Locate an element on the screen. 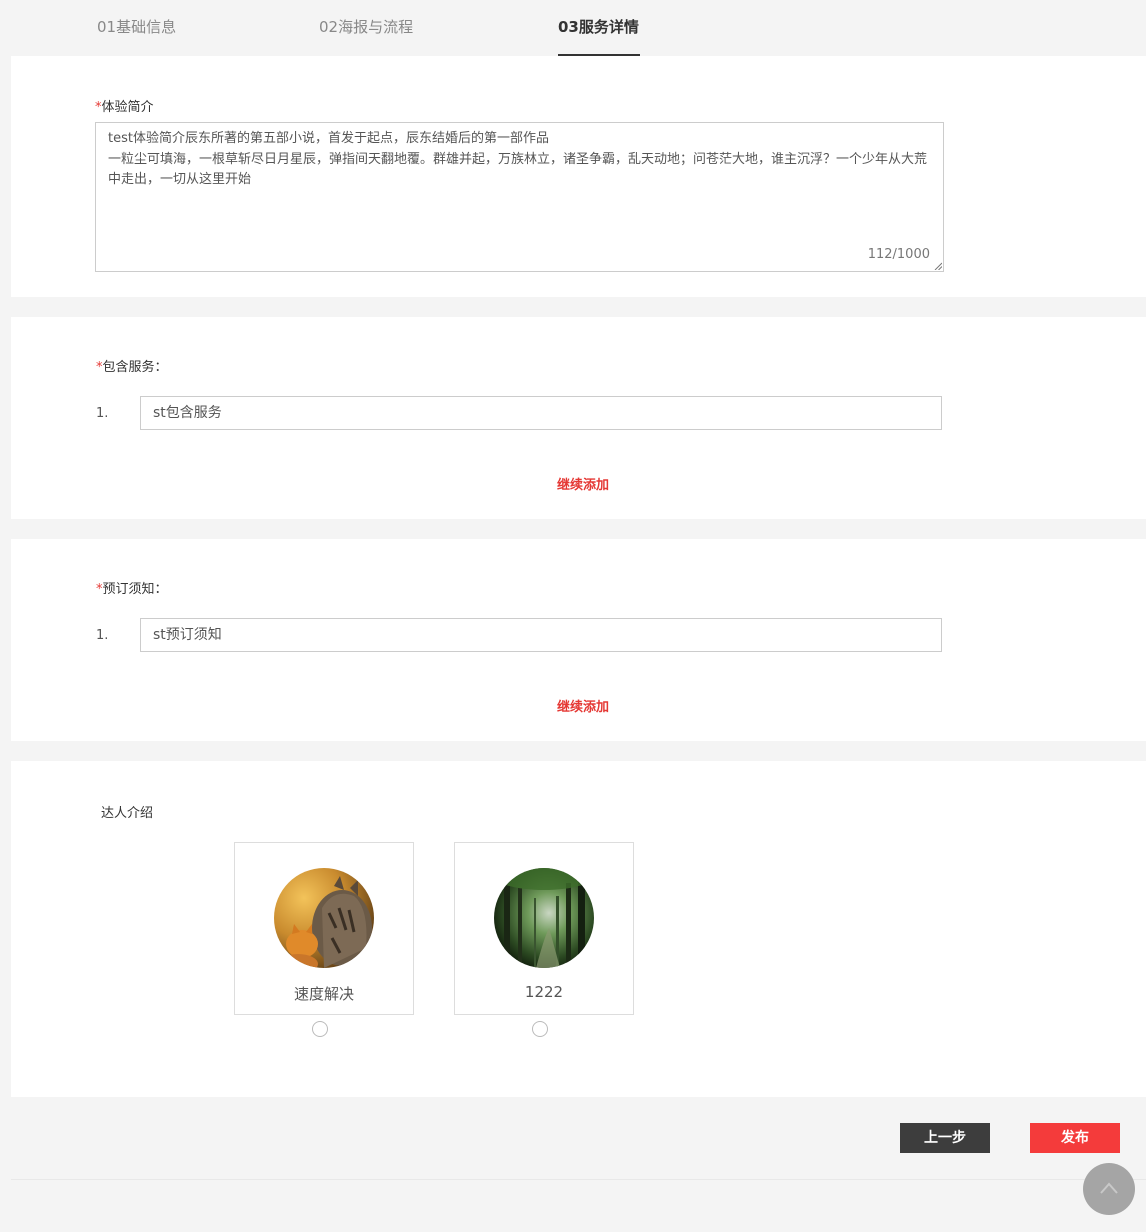 The image size is (1146, 1232). tab-basic-info: 01基础信息 is located at coordinates (136, 36).